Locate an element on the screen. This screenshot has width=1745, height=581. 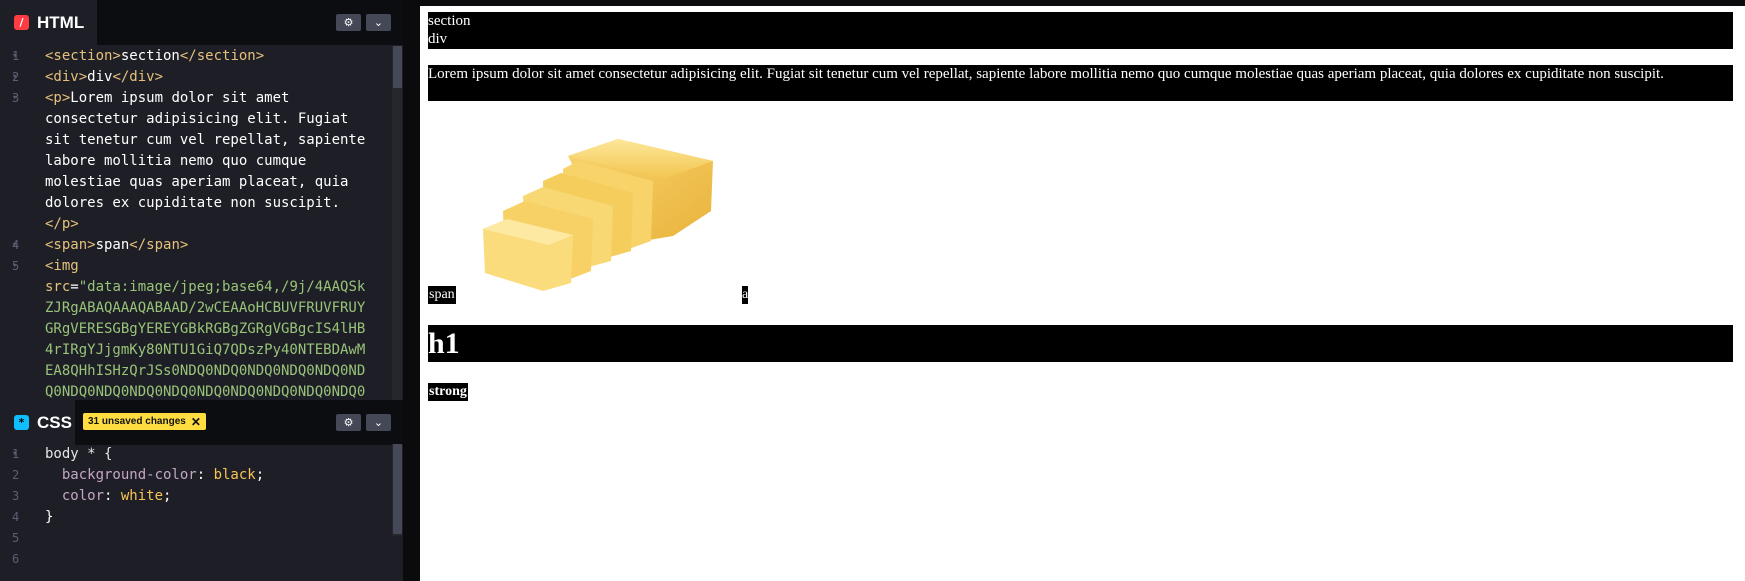
code-line: molestiae quas aperiam placeat, quia is located at coordinates (217, 182).